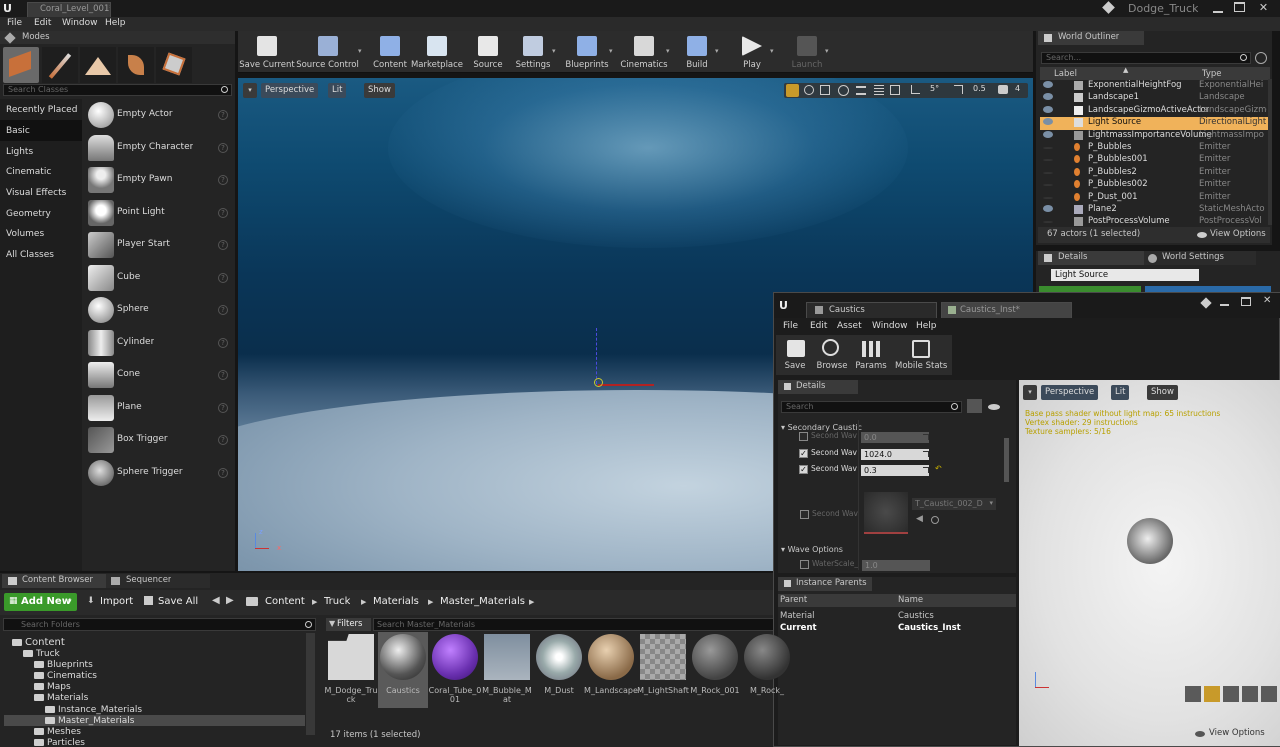 The height and width of the screenshot is (747, 1280). I want to click on show-button: Show, so click(379, 90).